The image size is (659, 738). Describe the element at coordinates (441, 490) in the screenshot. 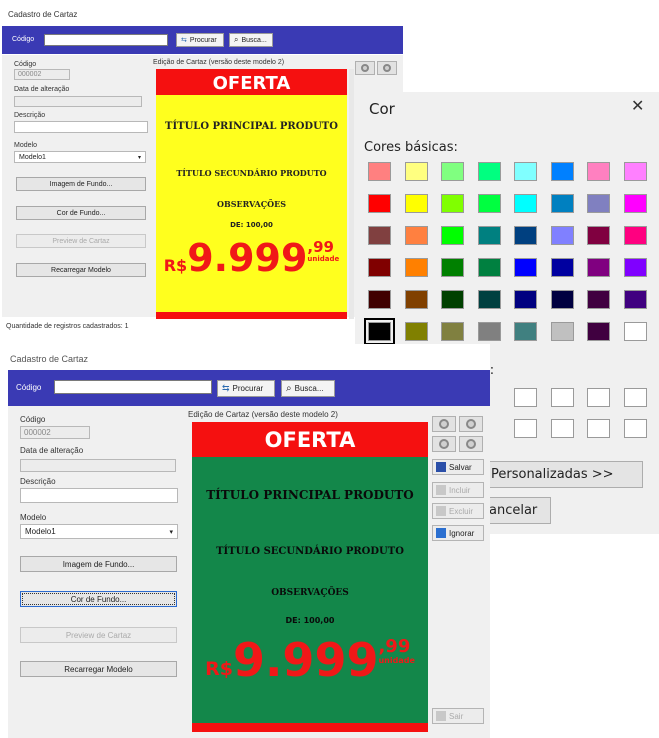

I see `add-icon` at that location.